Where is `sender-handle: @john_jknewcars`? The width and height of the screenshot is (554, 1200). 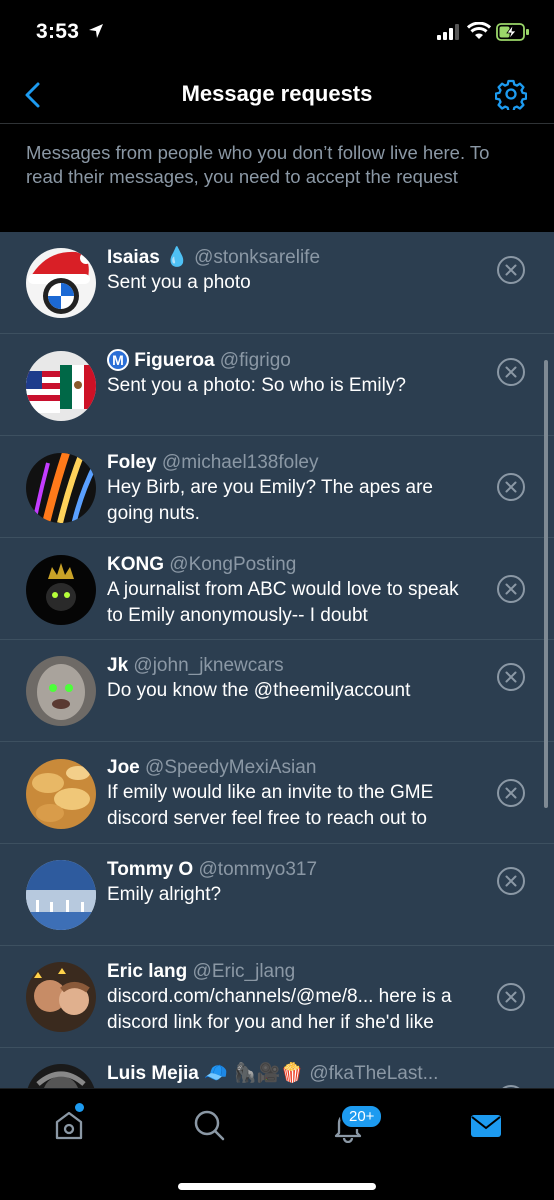 sender-handle: @john_jknewcars is located at coordinates (208, 665).